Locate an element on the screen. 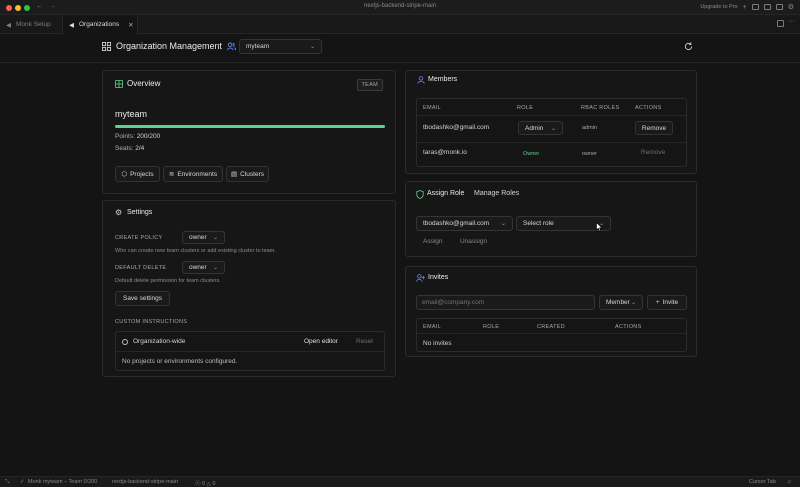 Image resolution: width=800 pixels, height=487 pixels. invite-button: + Invite is located at coordinates (667, 302).